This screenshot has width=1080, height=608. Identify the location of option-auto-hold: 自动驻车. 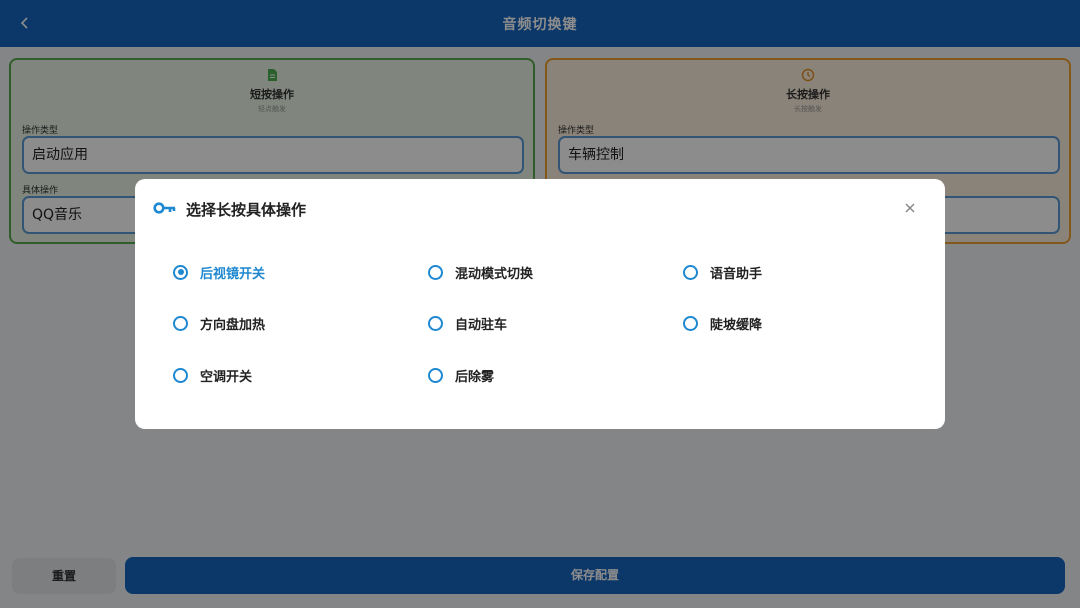
(538, 323).